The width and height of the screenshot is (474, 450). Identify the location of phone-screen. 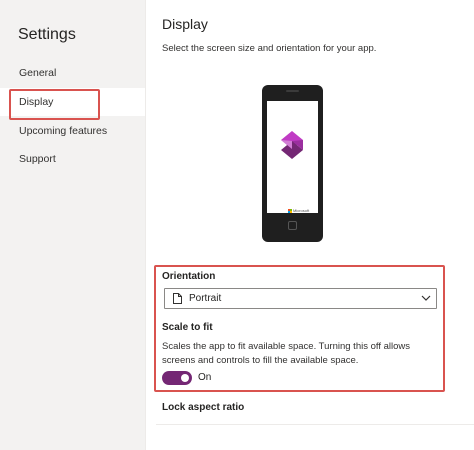
(292, 157).